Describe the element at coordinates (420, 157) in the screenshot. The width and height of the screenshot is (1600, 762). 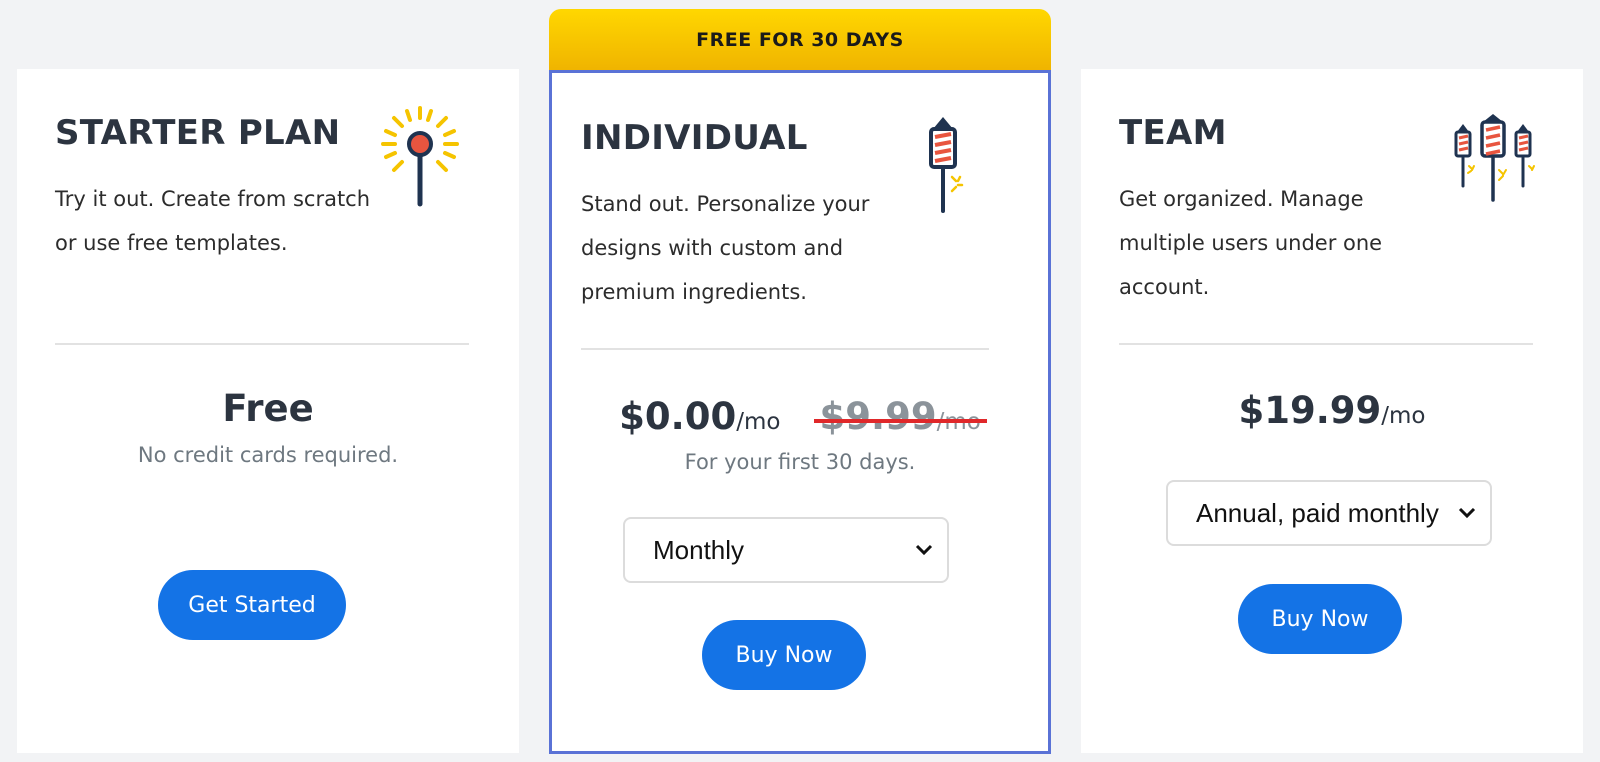
I see `sparkler-icon` at that location.